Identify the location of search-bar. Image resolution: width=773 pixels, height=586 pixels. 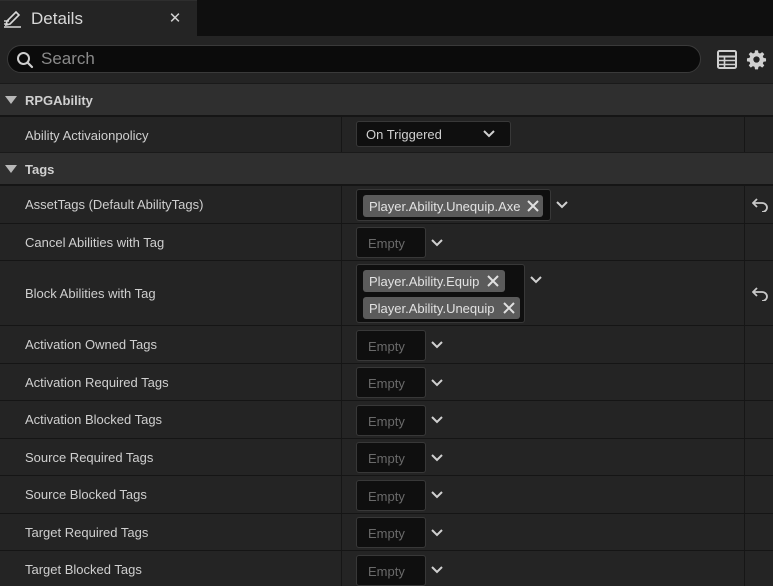
(386, 59).